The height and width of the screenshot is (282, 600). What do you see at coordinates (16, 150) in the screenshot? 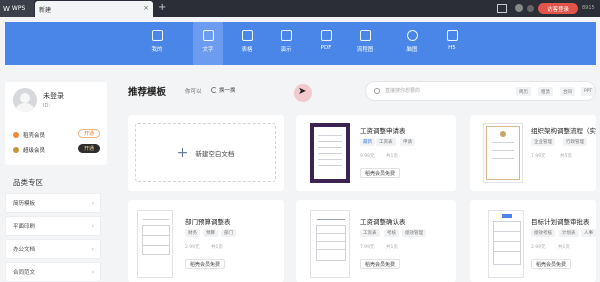
I see `super-vip-icon` at bounding box center [16, 150].